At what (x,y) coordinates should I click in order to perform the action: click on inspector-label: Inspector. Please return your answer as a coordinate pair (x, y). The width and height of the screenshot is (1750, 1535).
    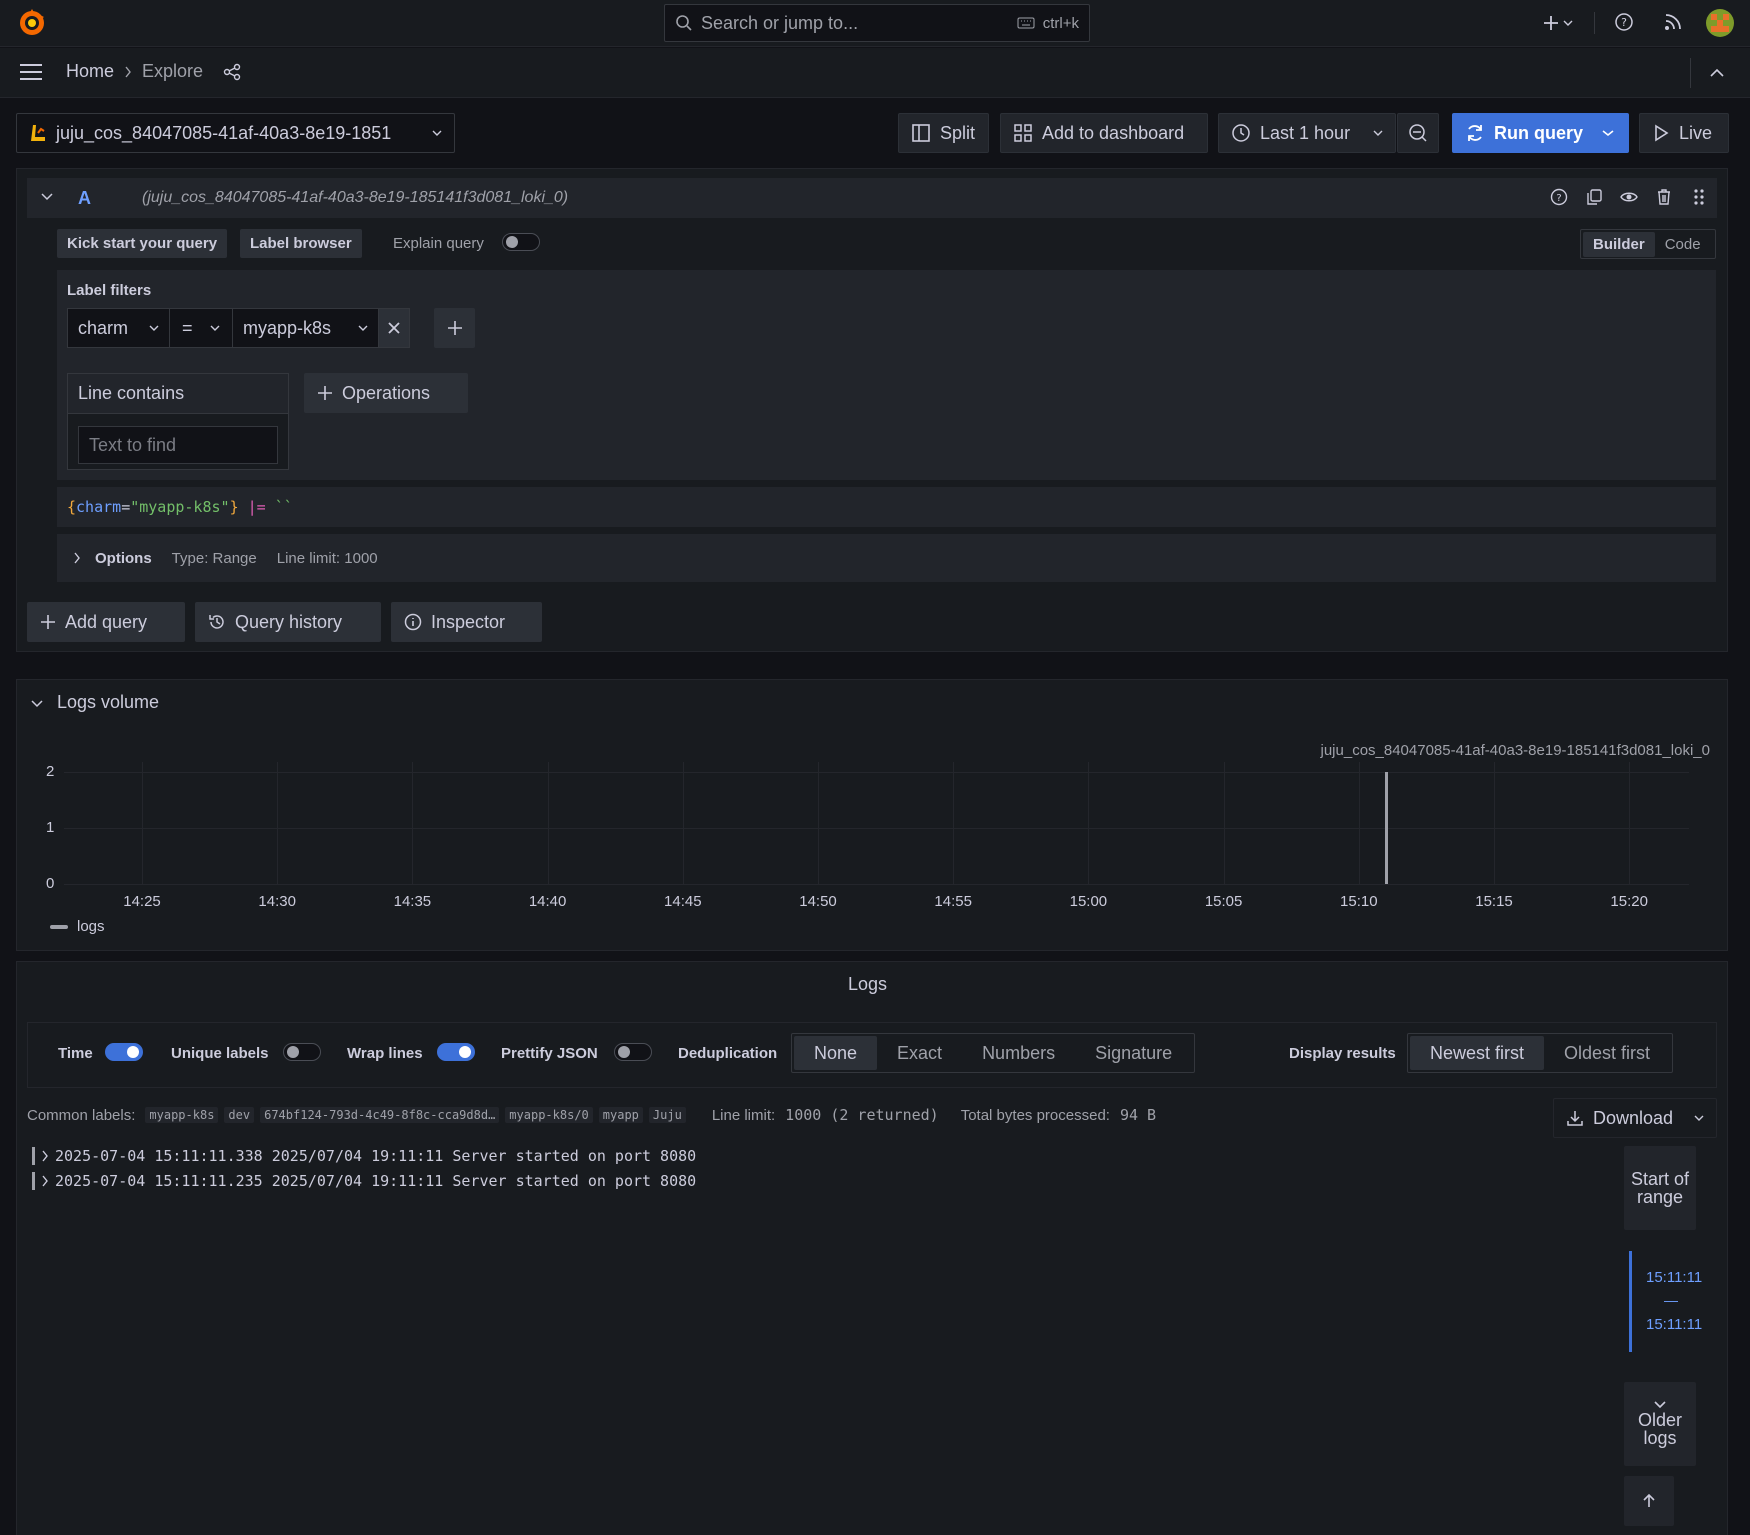
    Looking at the image, I should click on (468, 621).